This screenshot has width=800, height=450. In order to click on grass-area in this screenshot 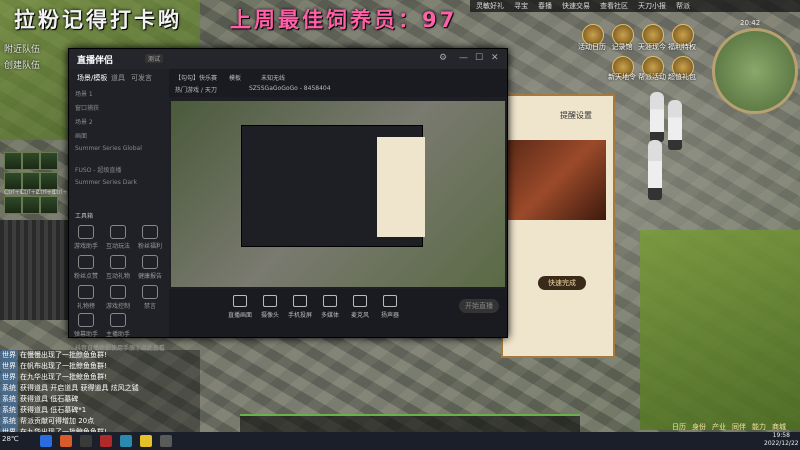, I will do `click(720, 330)`.